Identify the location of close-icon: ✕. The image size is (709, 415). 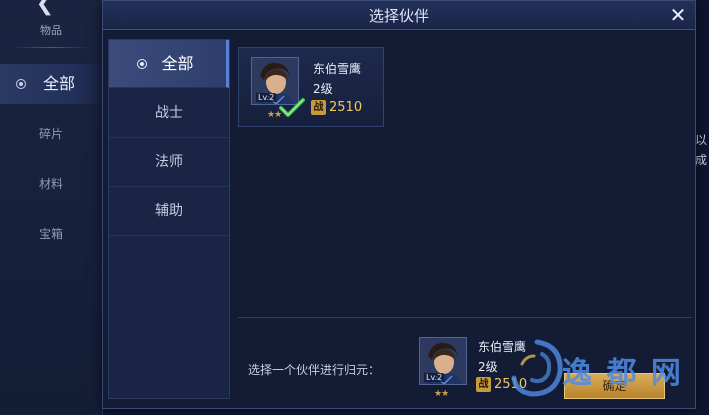
(678, 15).